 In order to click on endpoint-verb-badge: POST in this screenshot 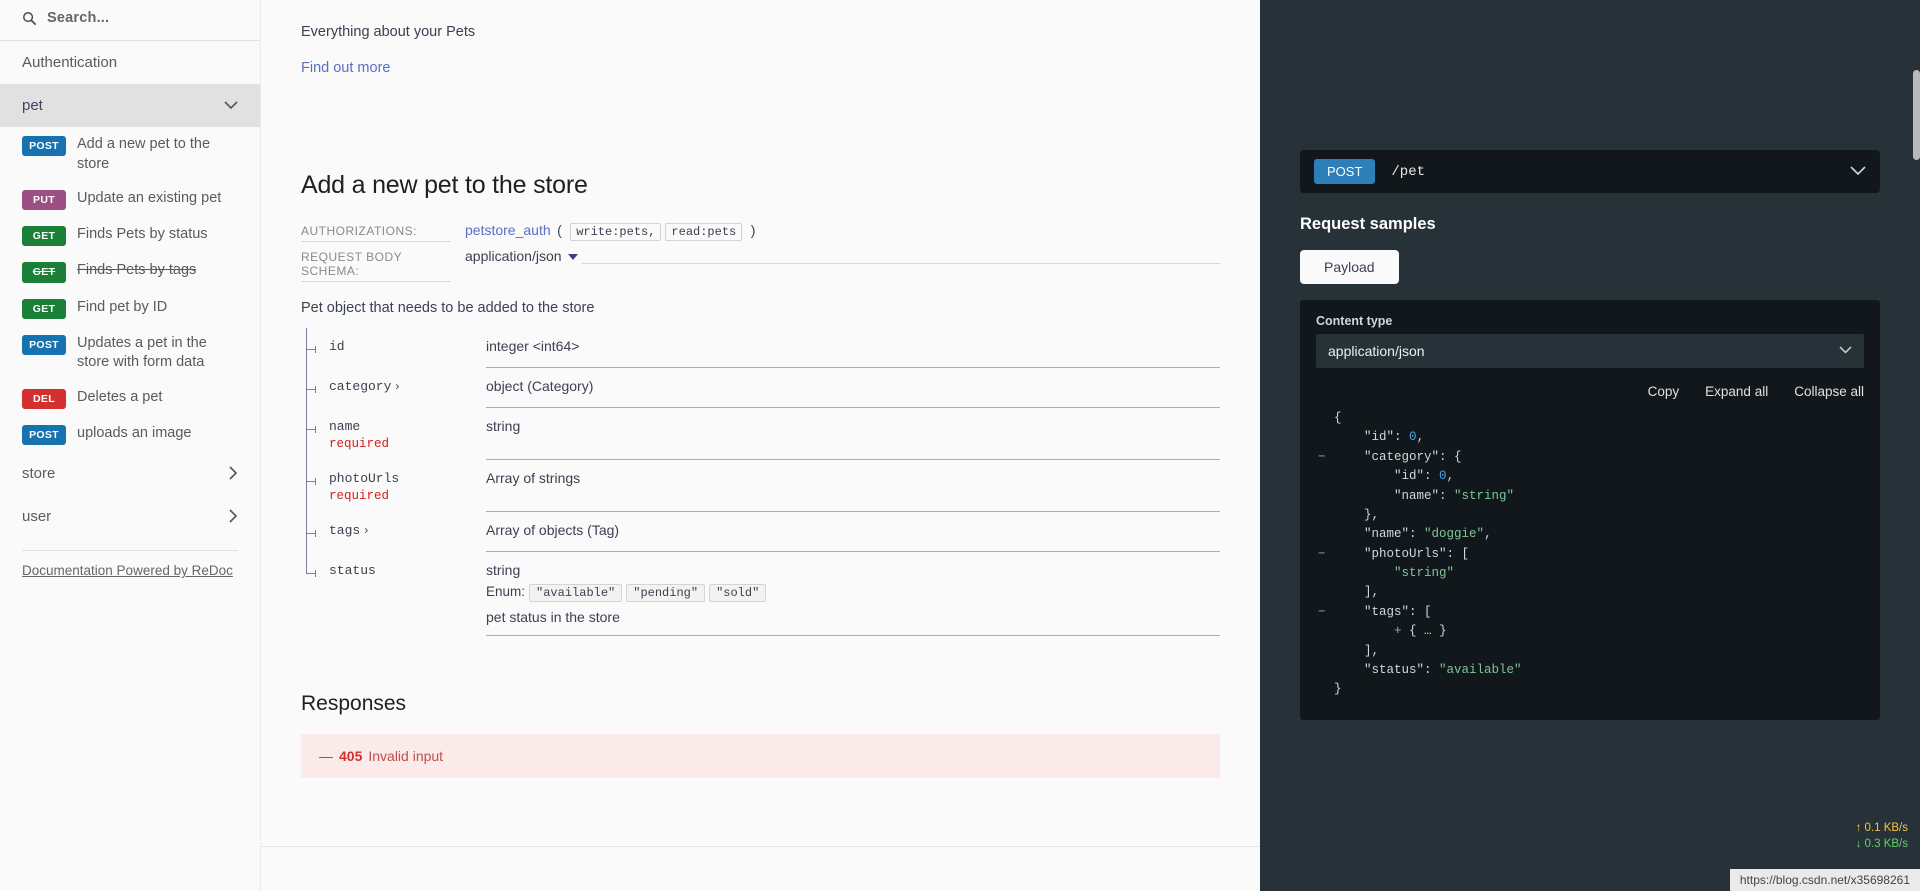, I will do `click(1345, 171)`.